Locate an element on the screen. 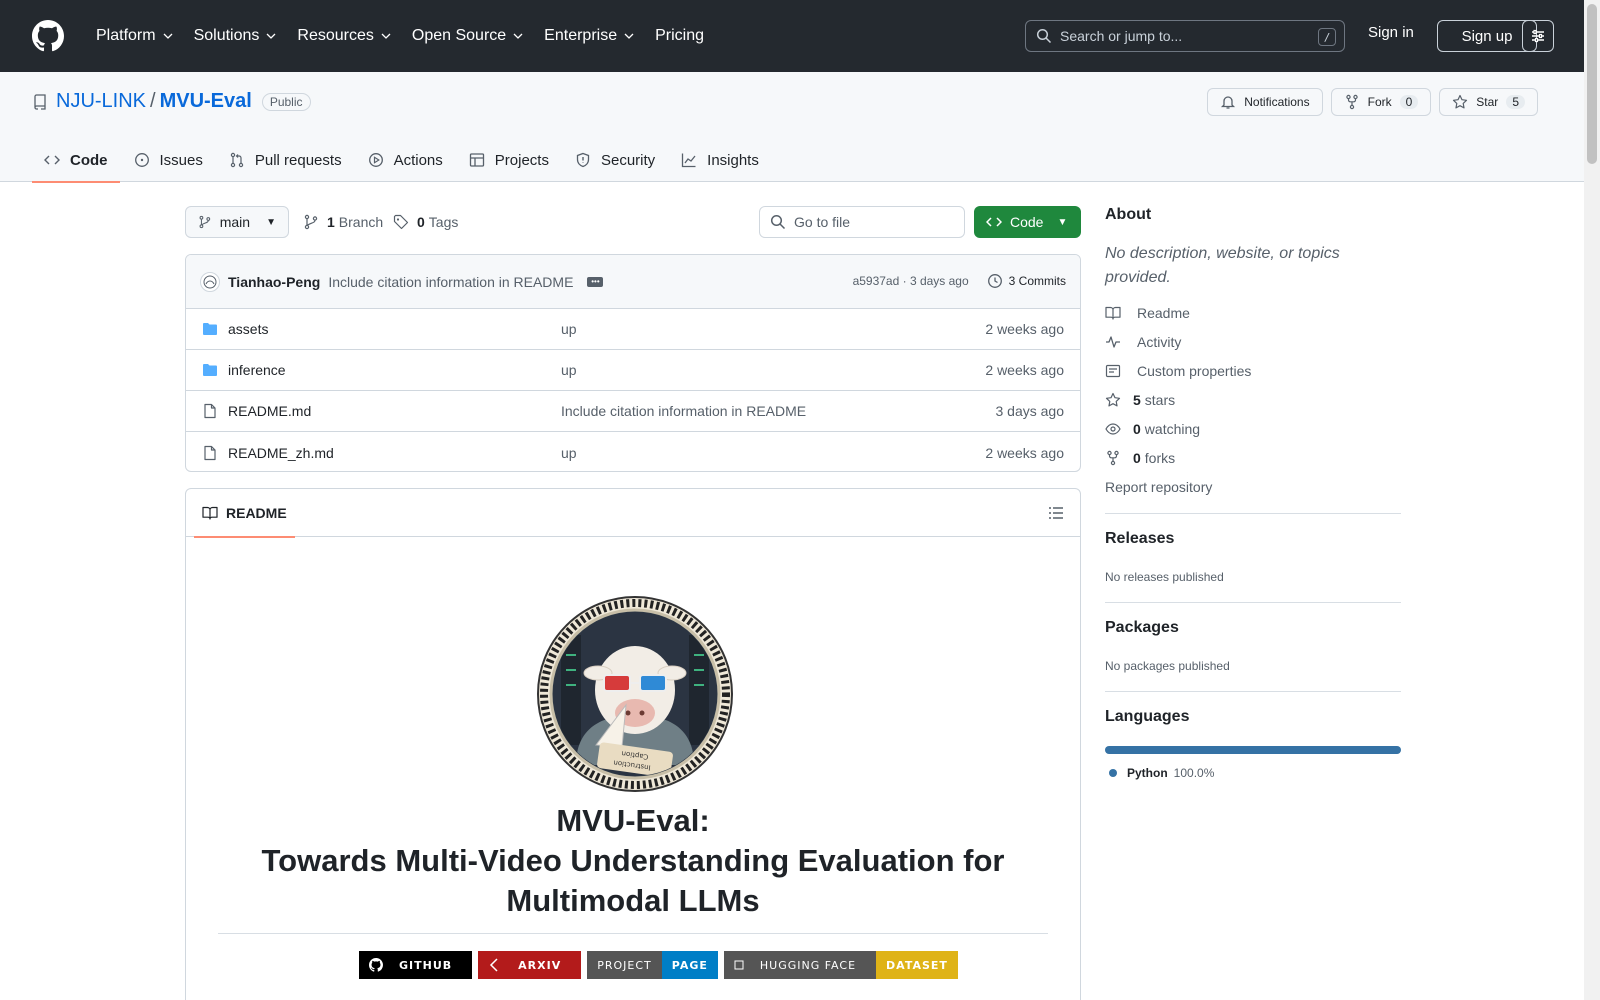 The image size is (1600, 1000). file-date: 2 weeks ago is located at coordinates (1024, 452).